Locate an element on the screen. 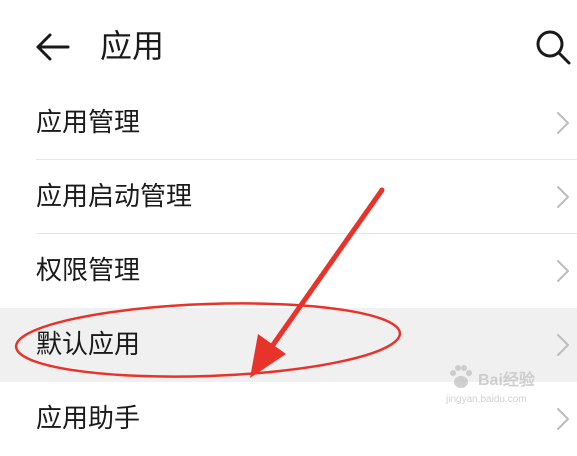 The image size is (577, 456). list-item-label: 权限管理 is located at coordinates (88, 271).